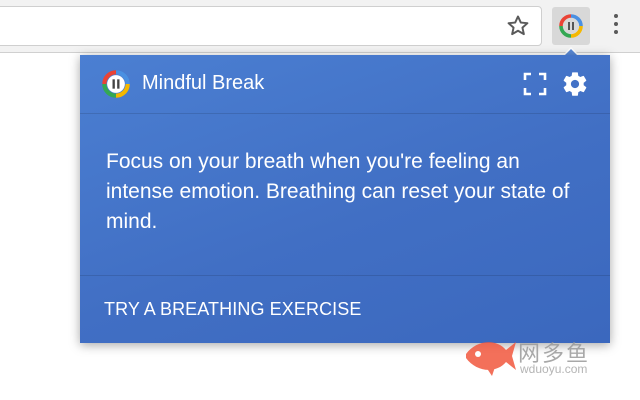 This screenshot has height=400, width=640. I want to click on browser-toolbar, so click(320, 26).